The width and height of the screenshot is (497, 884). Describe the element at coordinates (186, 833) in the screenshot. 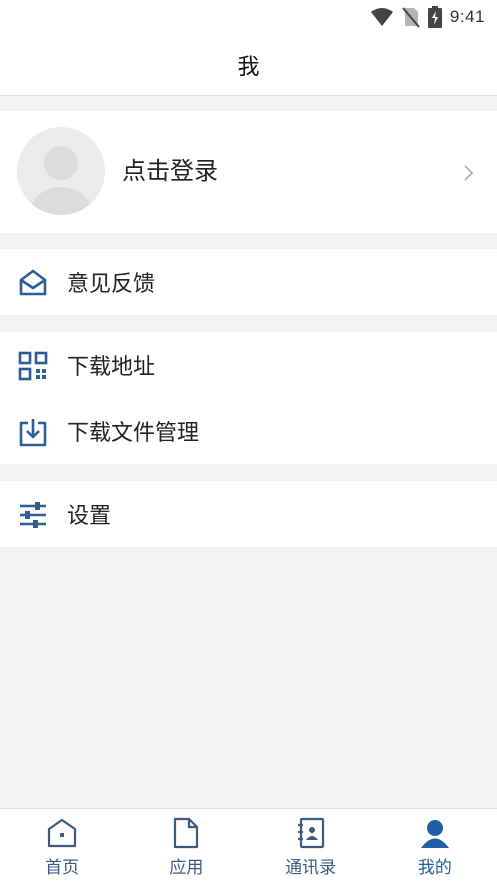

I see `document-icon` at that location.